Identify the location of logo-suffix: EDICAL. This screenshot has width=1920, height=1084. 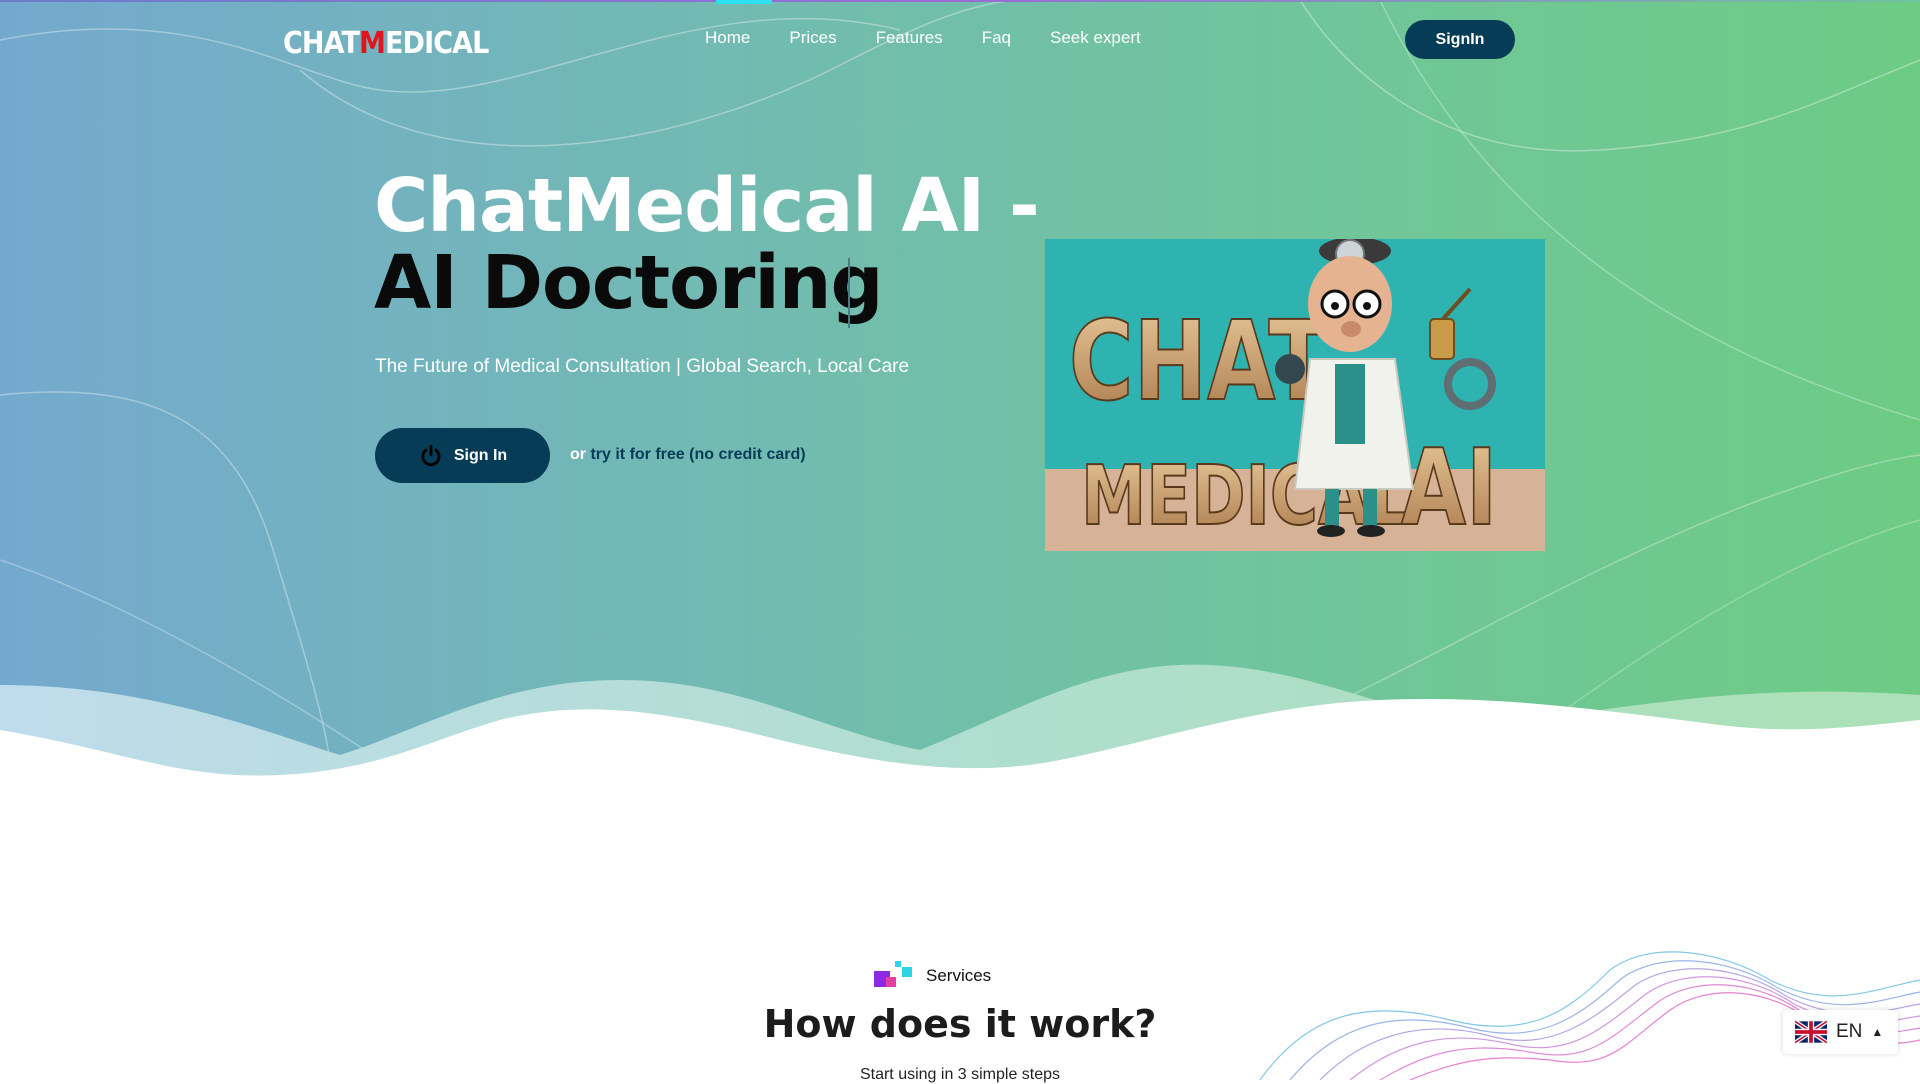
(437, 43).